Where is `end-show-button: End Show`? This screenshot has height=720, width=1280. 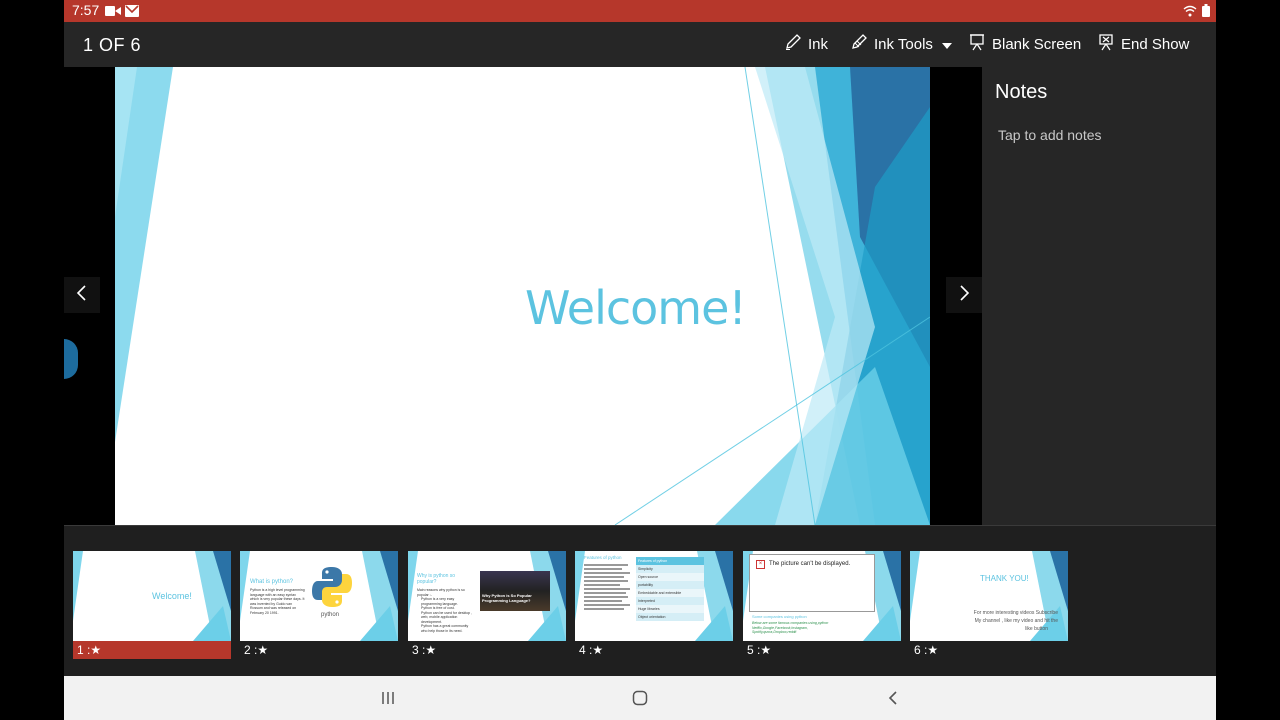 end-show-button: End Show is located at coordinates (1143, 44).